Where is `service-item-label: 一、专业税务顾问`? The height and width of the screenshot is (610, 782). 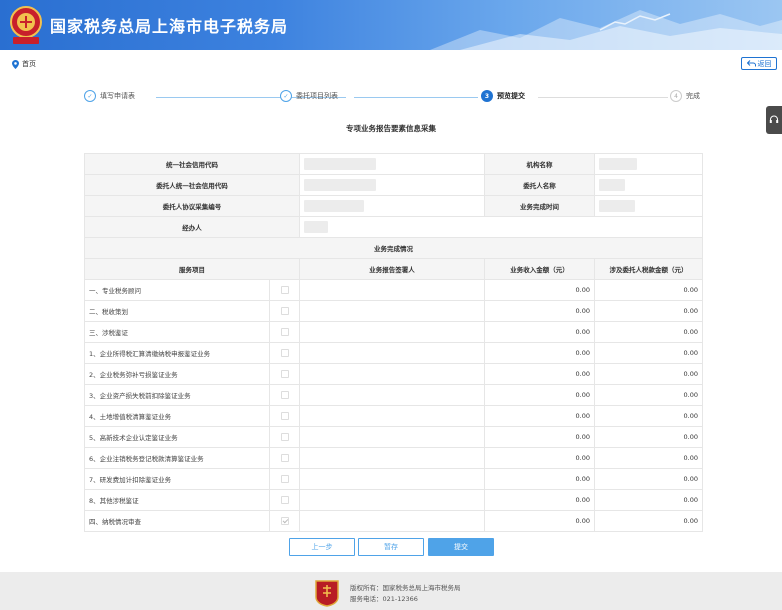
service-item-label: 一、专业税务顾问 is located at coordinates (177, 290).